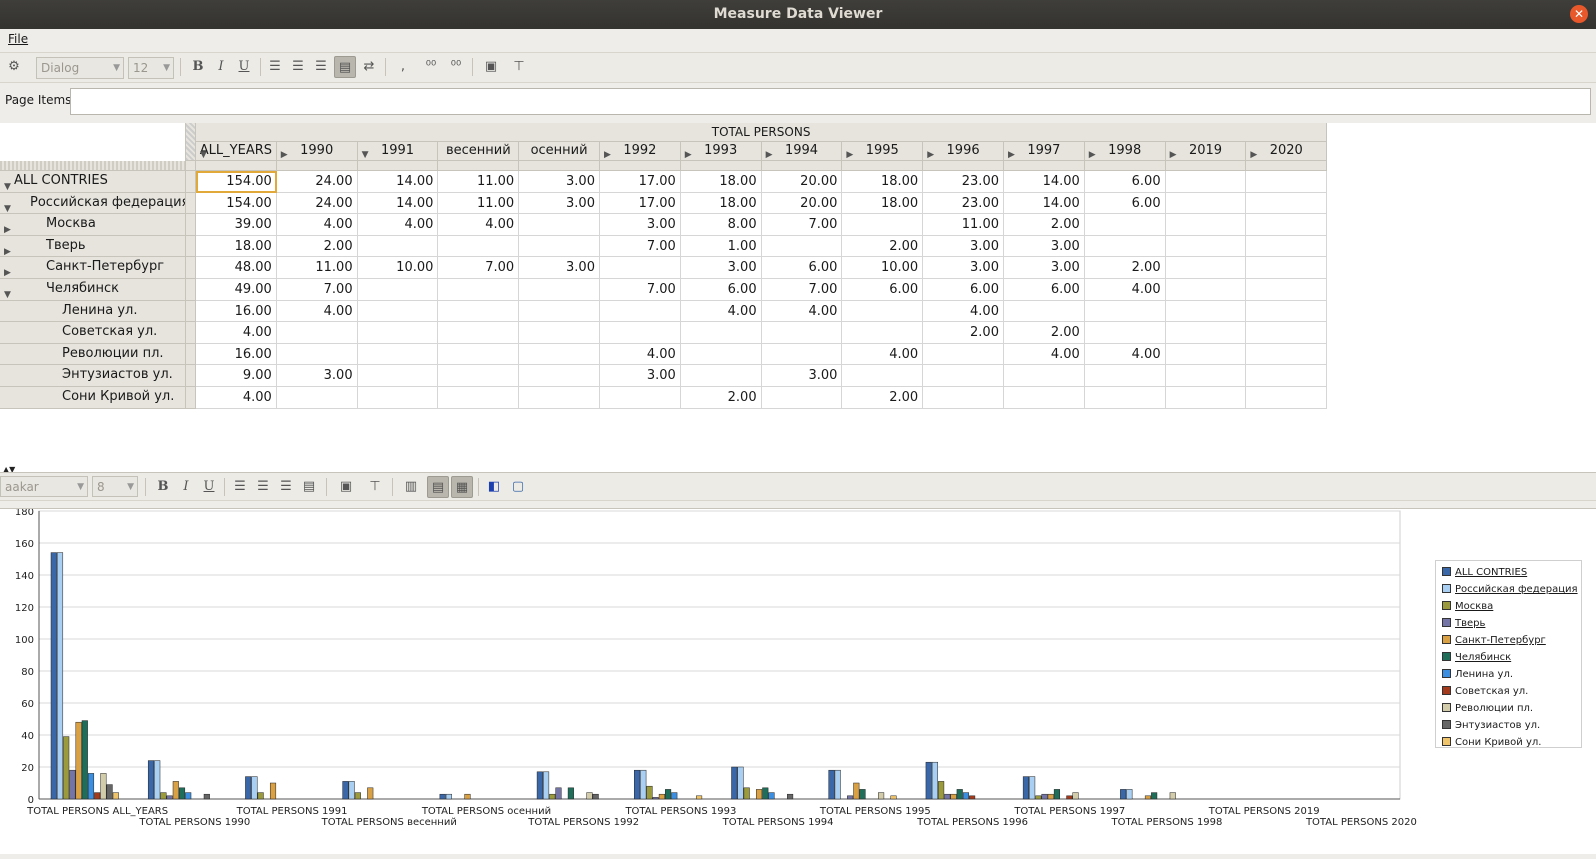 This screenshot has width=1596, height=859. Describe the element at coordinates (431, 67) in the screenshot. I see `decimal-increase-icon: ⁰⁰` at that location.